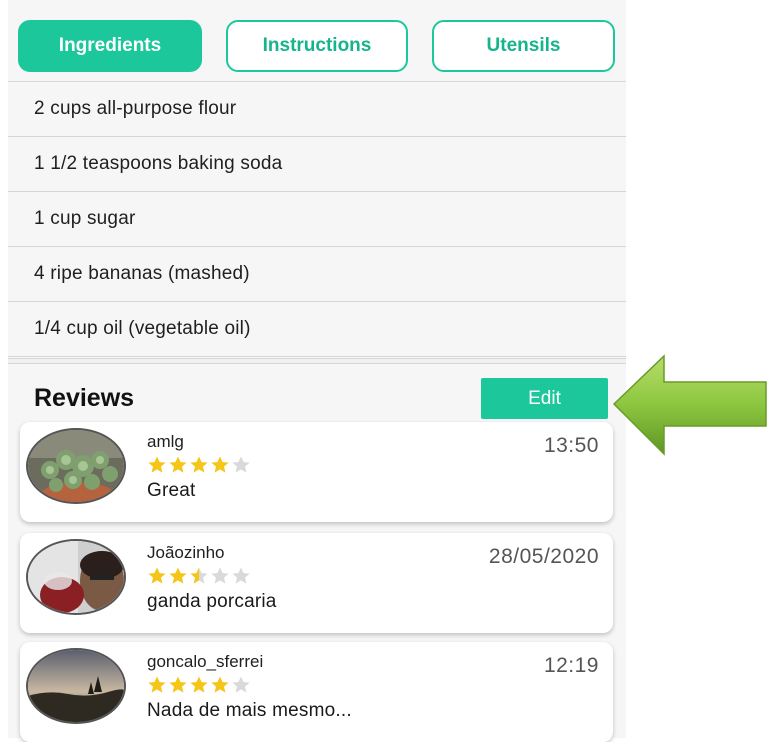 This screenshot has width=780, height=742. Describe the element at coordinates (84, 398) in the screenshot. I see `reviews-heading: Reviews` at that location.